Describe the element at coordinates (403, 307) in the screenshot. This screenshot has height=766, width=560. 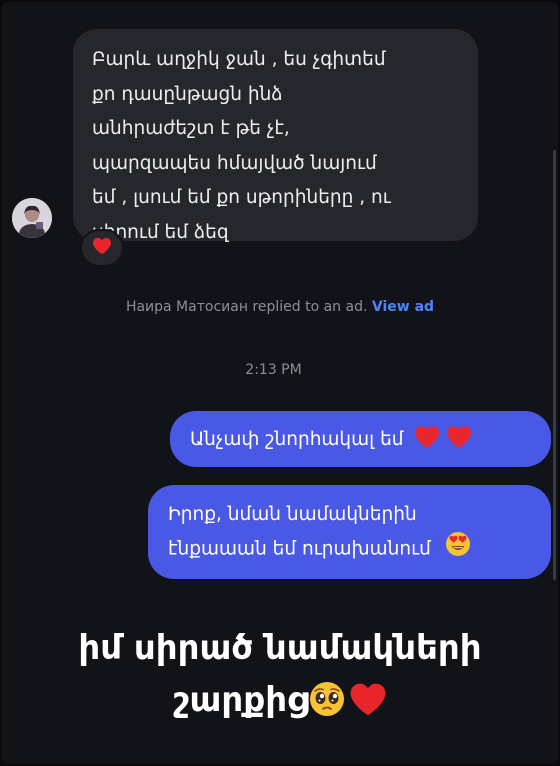
I see `view-ad-link: View ad` at that location.